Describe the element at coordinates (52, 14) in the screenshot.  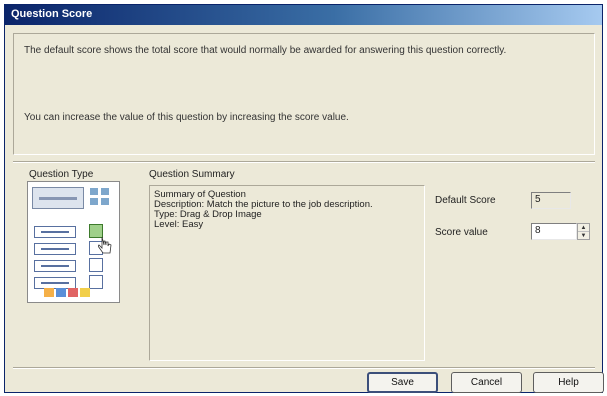
I see `window-title: Question Score` at that location.